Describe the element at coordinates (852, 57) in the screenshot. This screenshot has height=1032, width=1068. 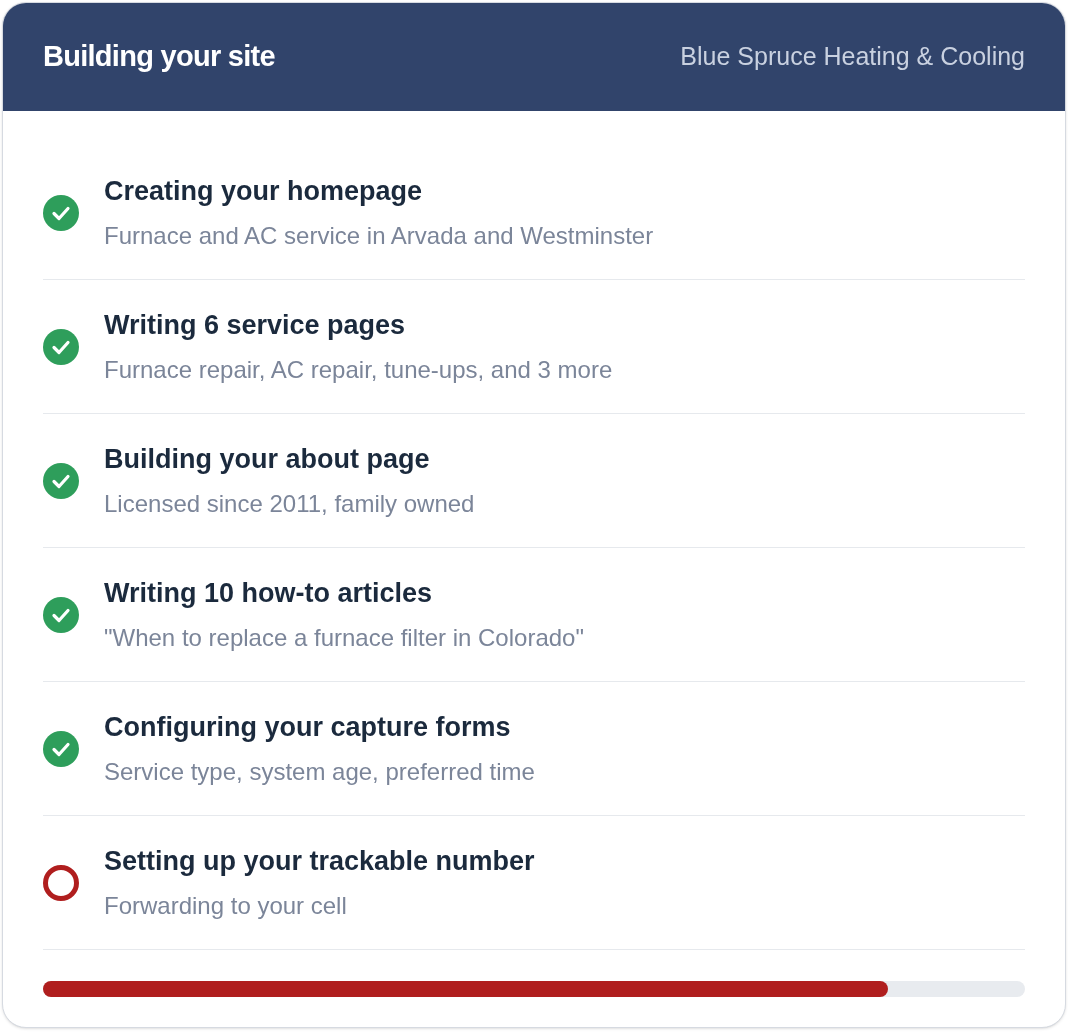
I see `business-name: Blue Spruce Heating & Cooling` at that location.